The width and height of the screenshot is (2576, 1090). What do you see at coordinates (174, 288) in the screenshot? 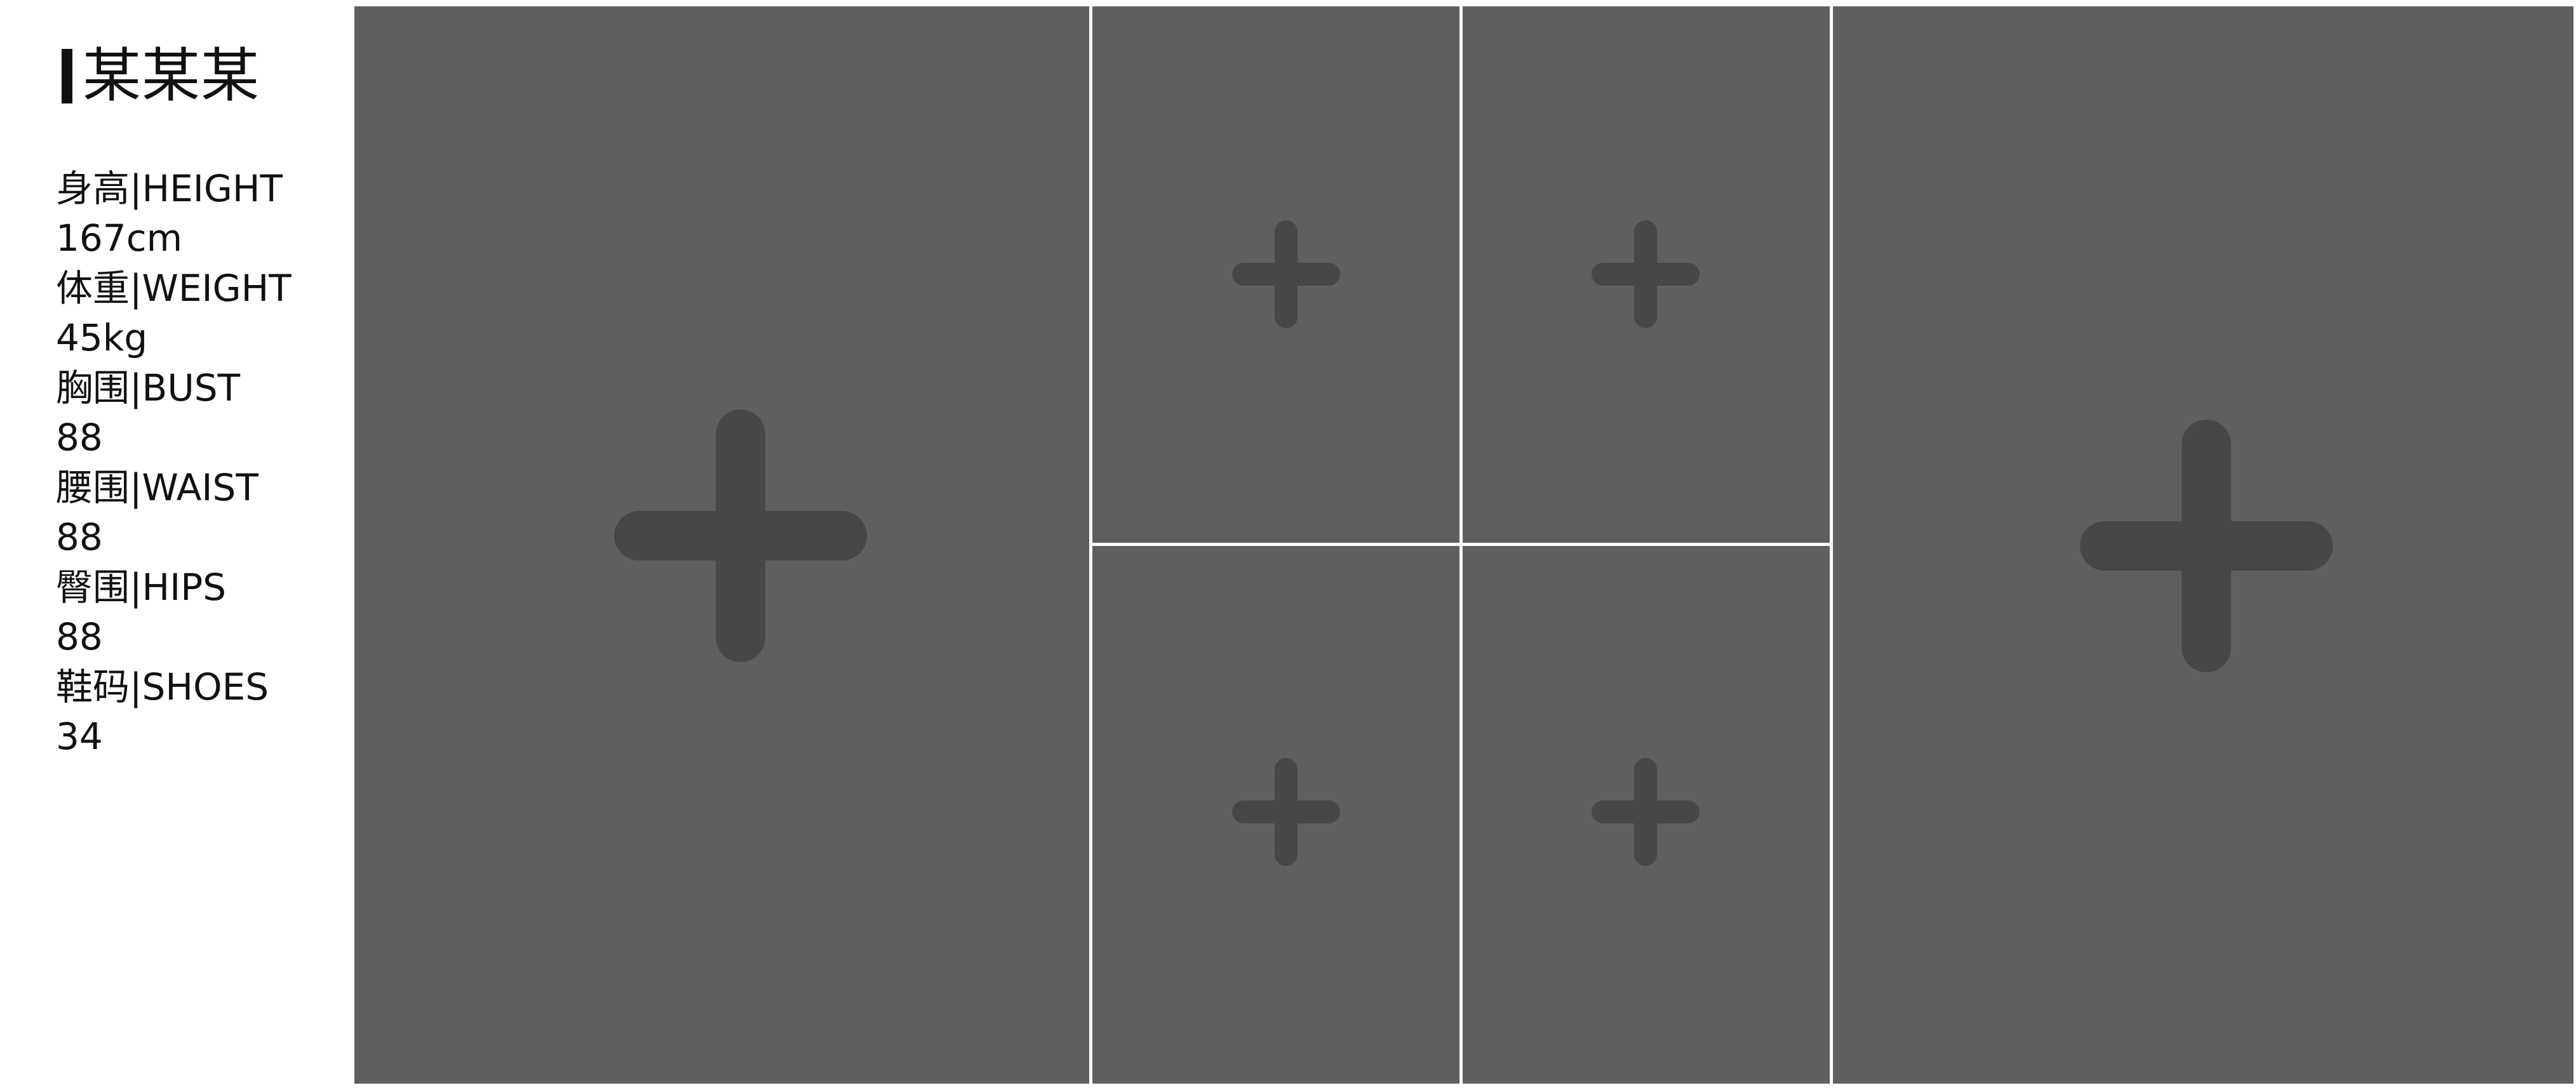
I see `stat-label-weight: 体重|WEIGHT` at bounding box center [174, 288].